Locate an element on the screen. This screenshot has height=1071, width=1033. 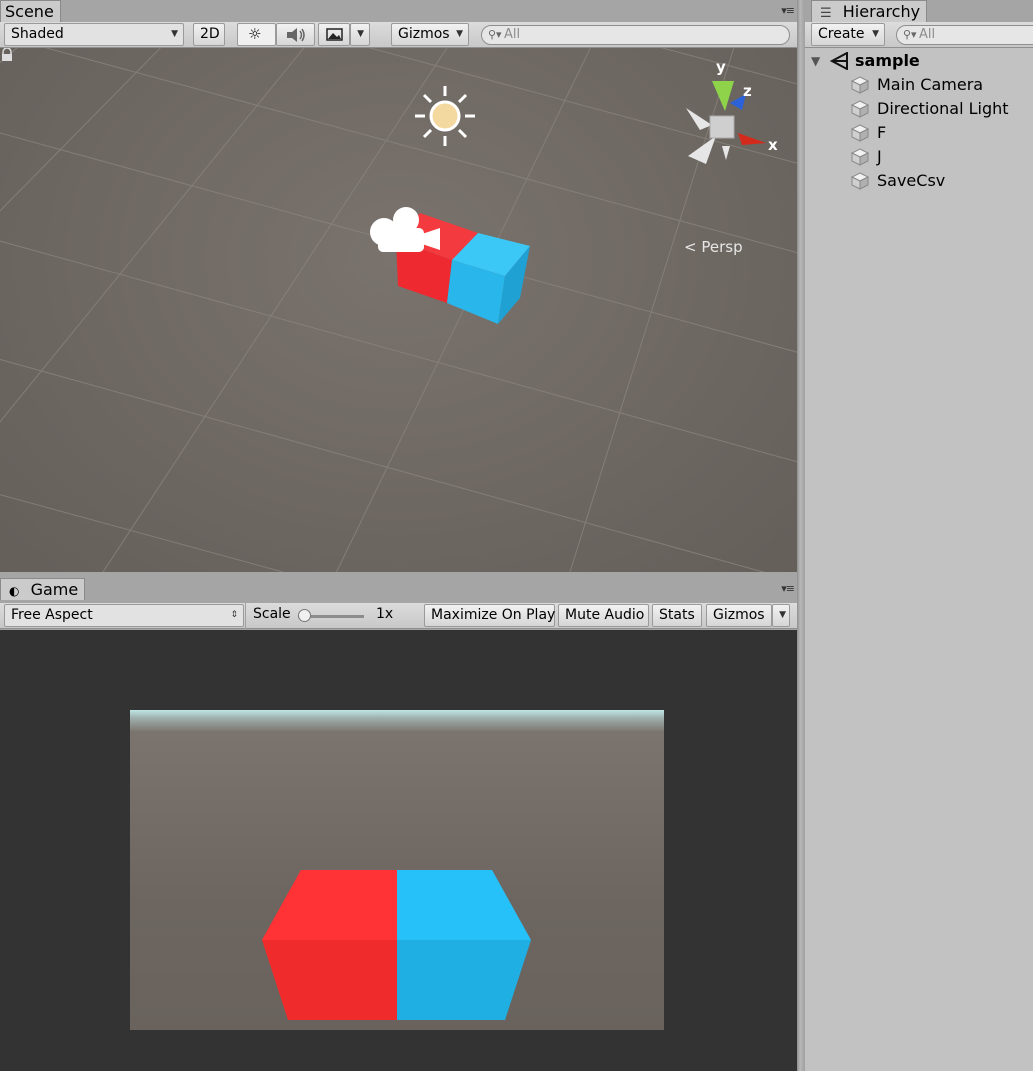
axis-y-label: y is located at coordinates (721, 67).